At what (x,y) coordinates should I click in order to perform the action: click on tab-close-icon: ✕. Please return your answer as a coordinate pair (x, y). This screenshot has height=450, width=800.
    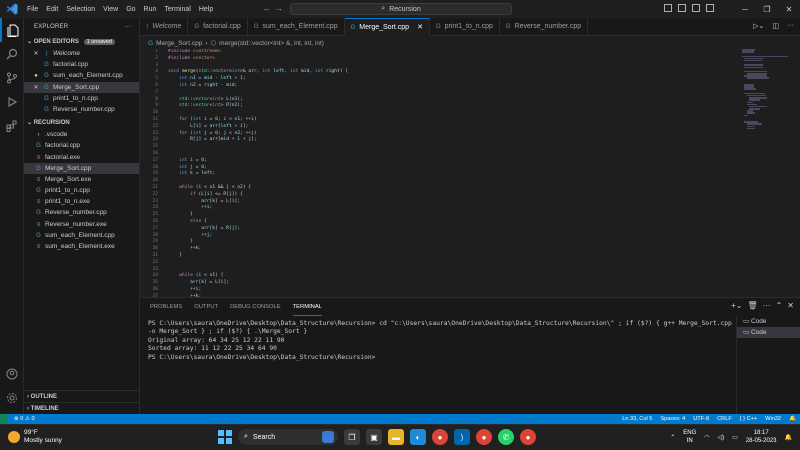
    Looking at the image, I should click on (420, 28).